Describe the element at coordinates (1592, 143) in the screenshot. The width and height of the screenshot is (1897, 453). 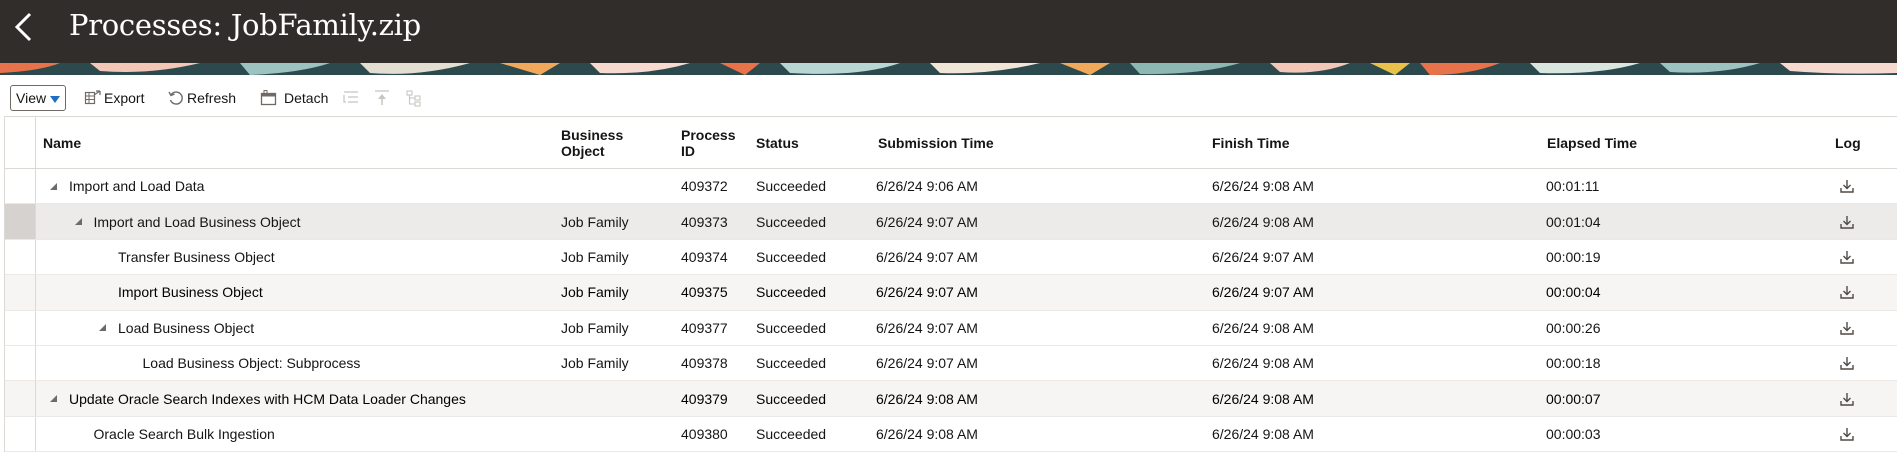
I see `column-header-elapsed-time: Elapsed Time` at that location.